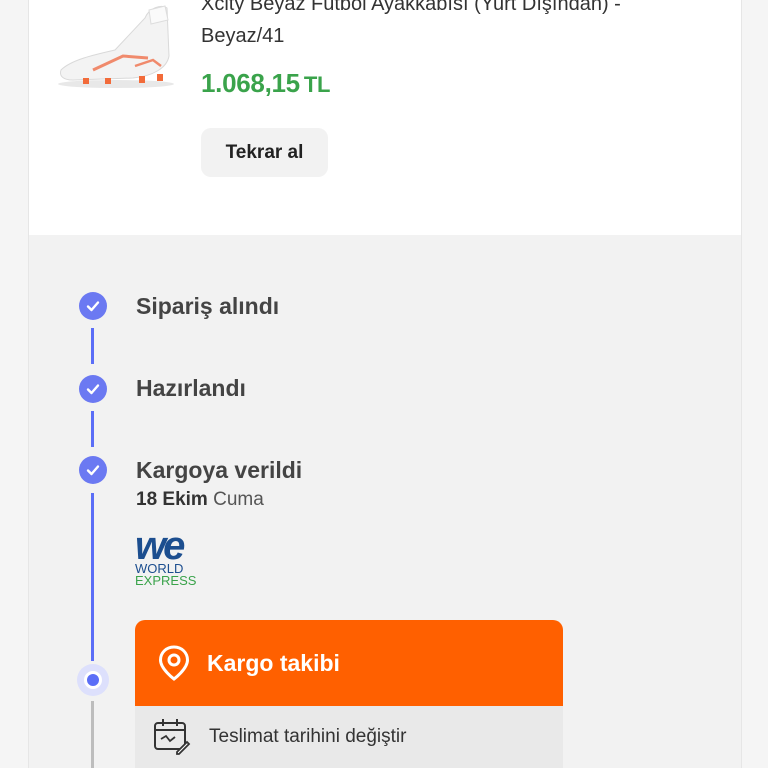 This screenshot has height=768, width=768. Describe the element at coordinates (172, 737) in the screenshot. I see `calendar-edit-icon` at that location.